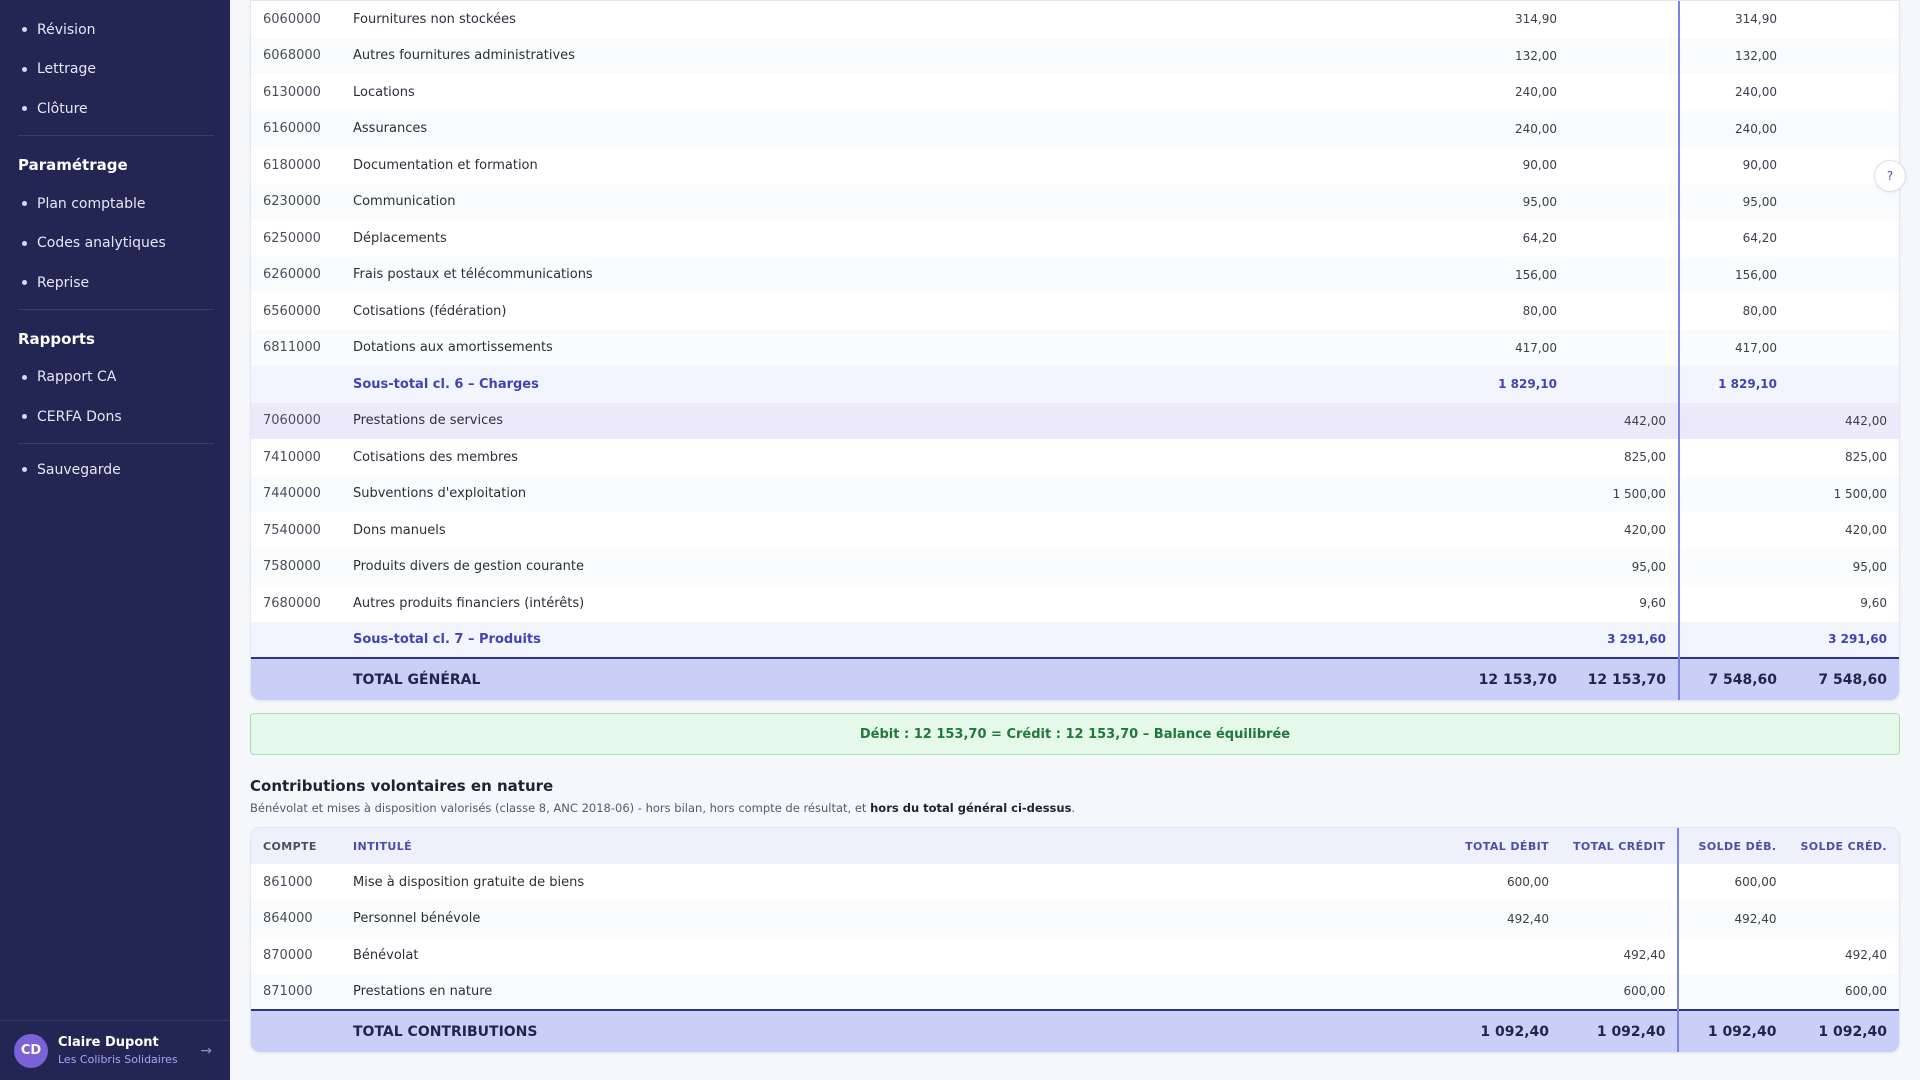 This screenshot has height=1080, width=1920. I want to click on cell-label: Frais postaux et télécommunications, so click(900, 274).